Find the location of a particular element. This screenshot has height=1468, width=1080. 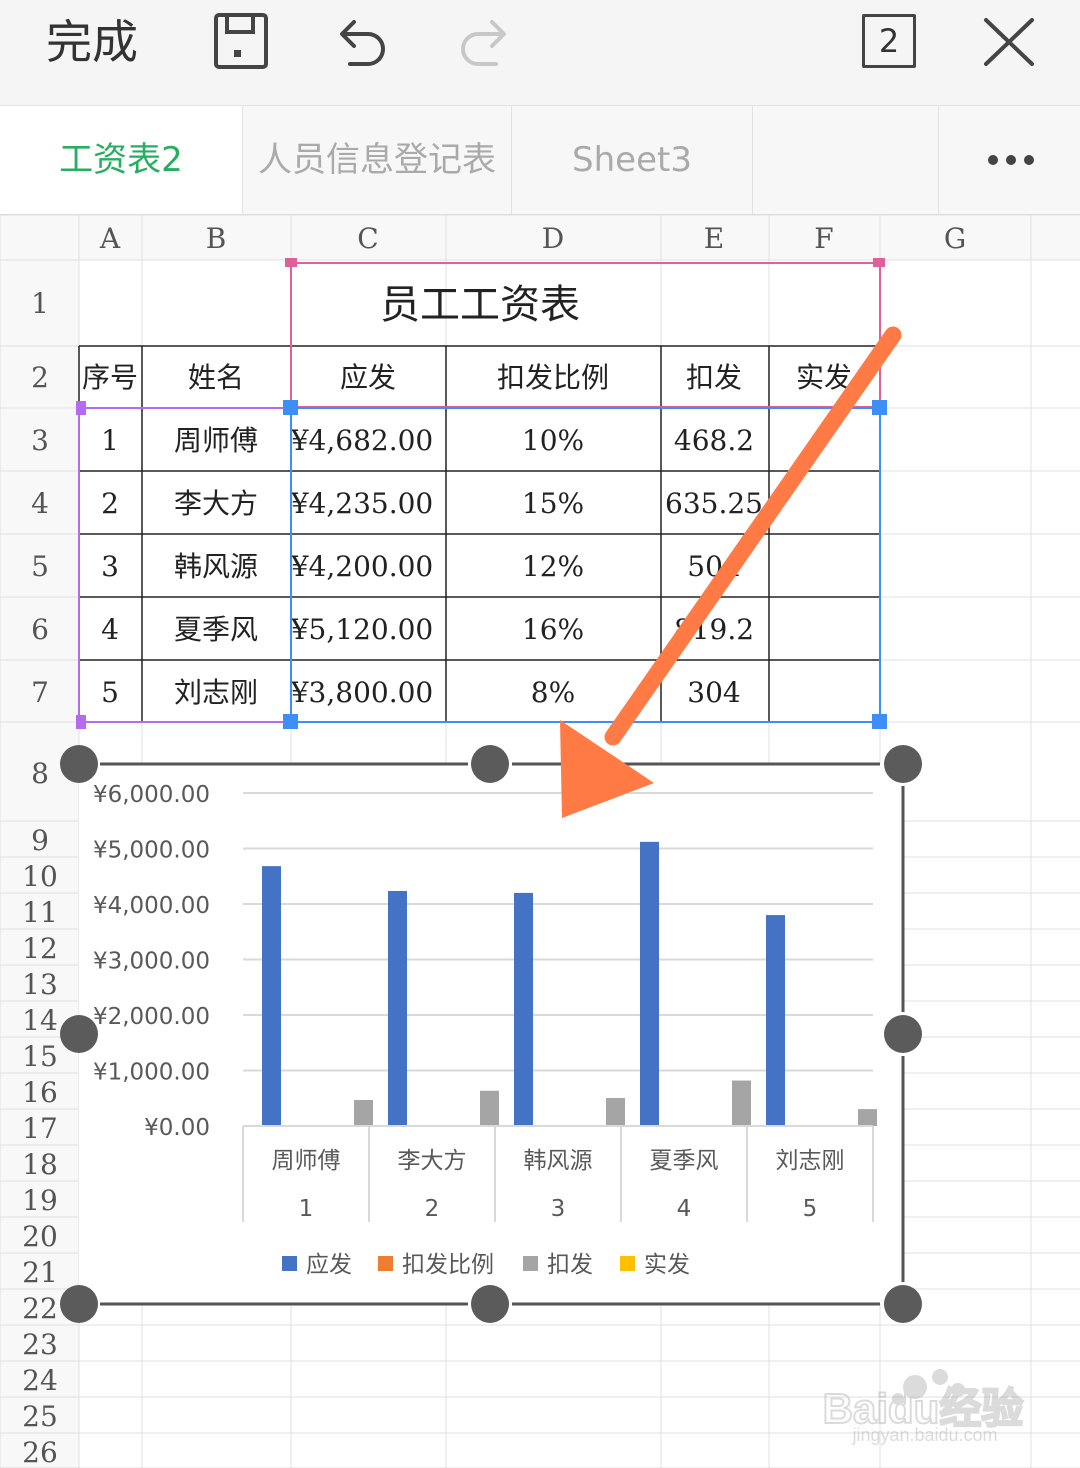

table-title: 员工工资表 is located at coordinates (480, 305).